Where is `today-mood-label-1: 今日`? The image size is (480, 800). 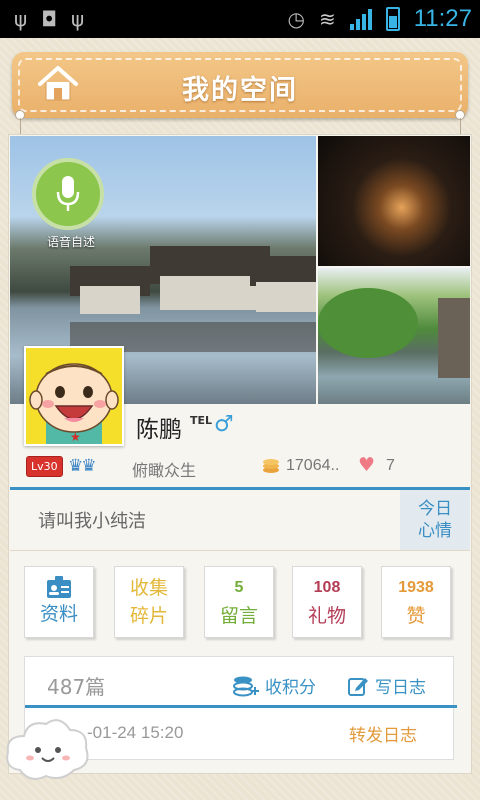 today-mood-label-1: 今日 is located at coordinates (435, 509).